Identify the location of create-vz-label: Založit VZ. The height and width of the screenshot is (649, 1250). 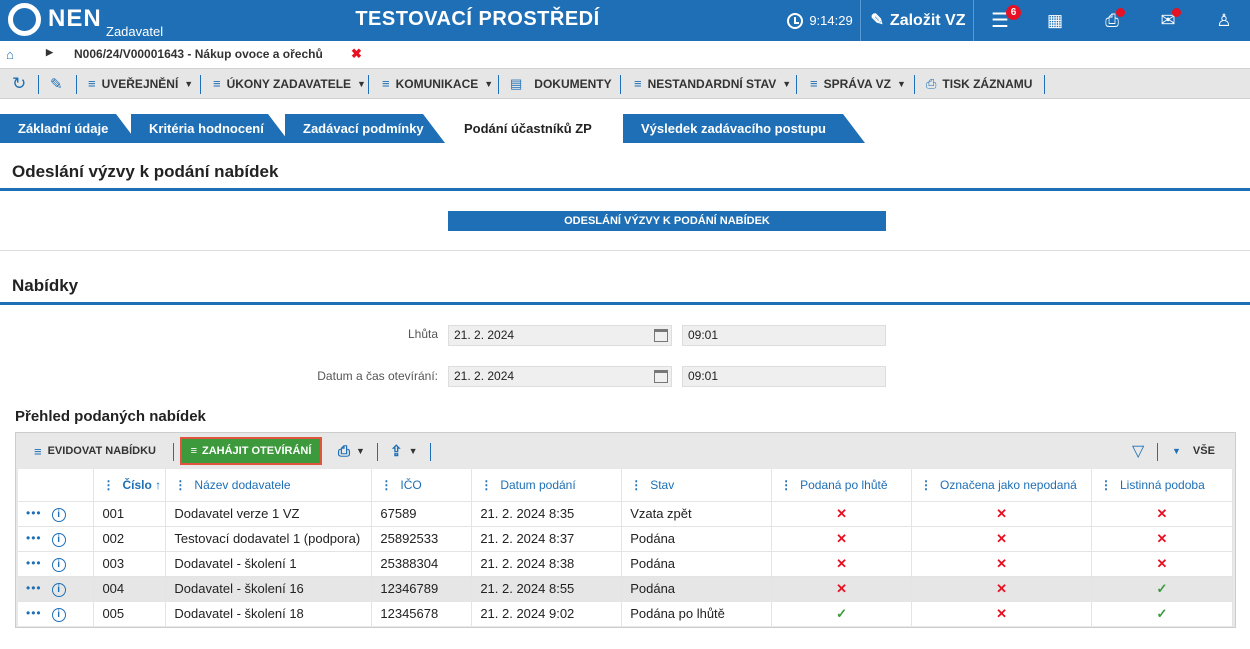
(927, 20).